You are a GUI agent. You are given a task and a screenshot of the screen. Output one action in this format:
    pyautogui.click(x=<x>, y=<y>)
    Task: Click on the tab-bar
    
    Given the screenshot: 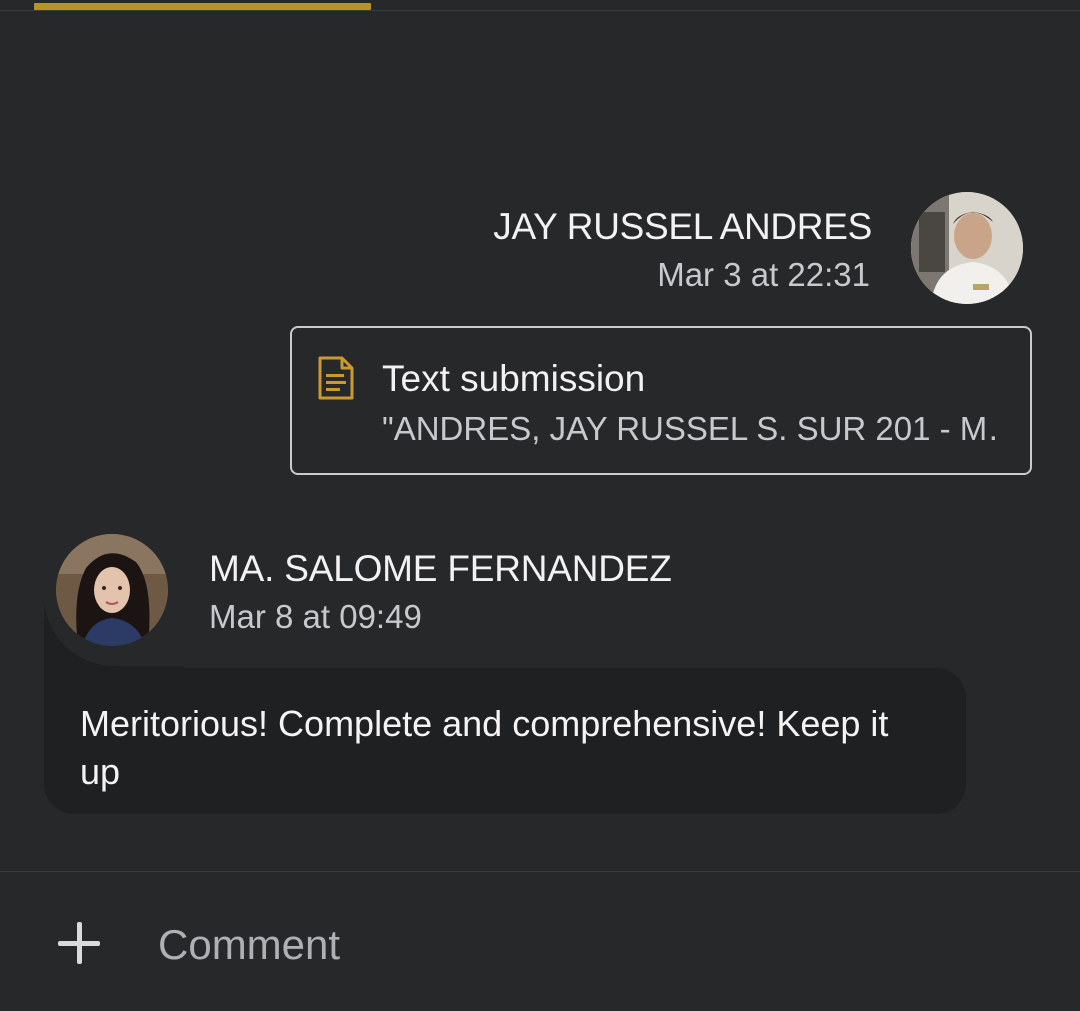 What is the action you would take?
    pyautogui.click(x=540, y=6)
    